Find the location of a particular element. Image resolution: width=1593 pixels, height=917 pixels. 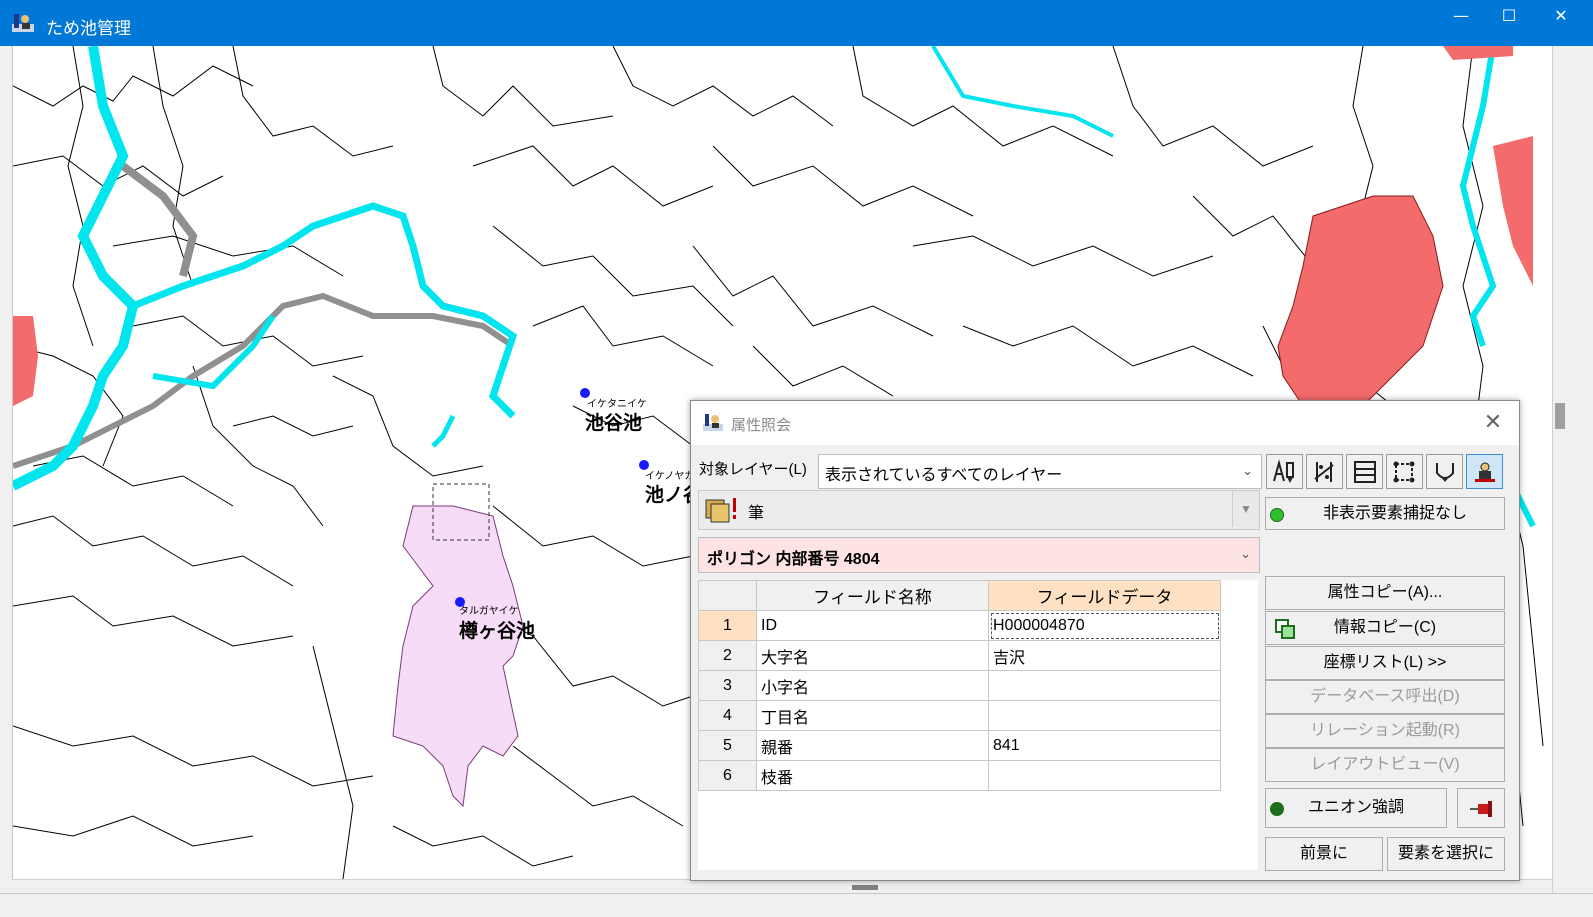

dialog-close-button: ✕ is located at coordinates (1493, 423).